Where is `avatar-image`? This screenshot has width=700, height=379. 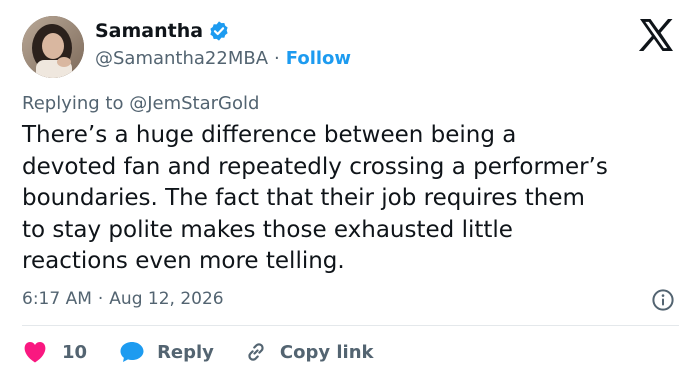
avatar-image is located at coordinates (53, 47).